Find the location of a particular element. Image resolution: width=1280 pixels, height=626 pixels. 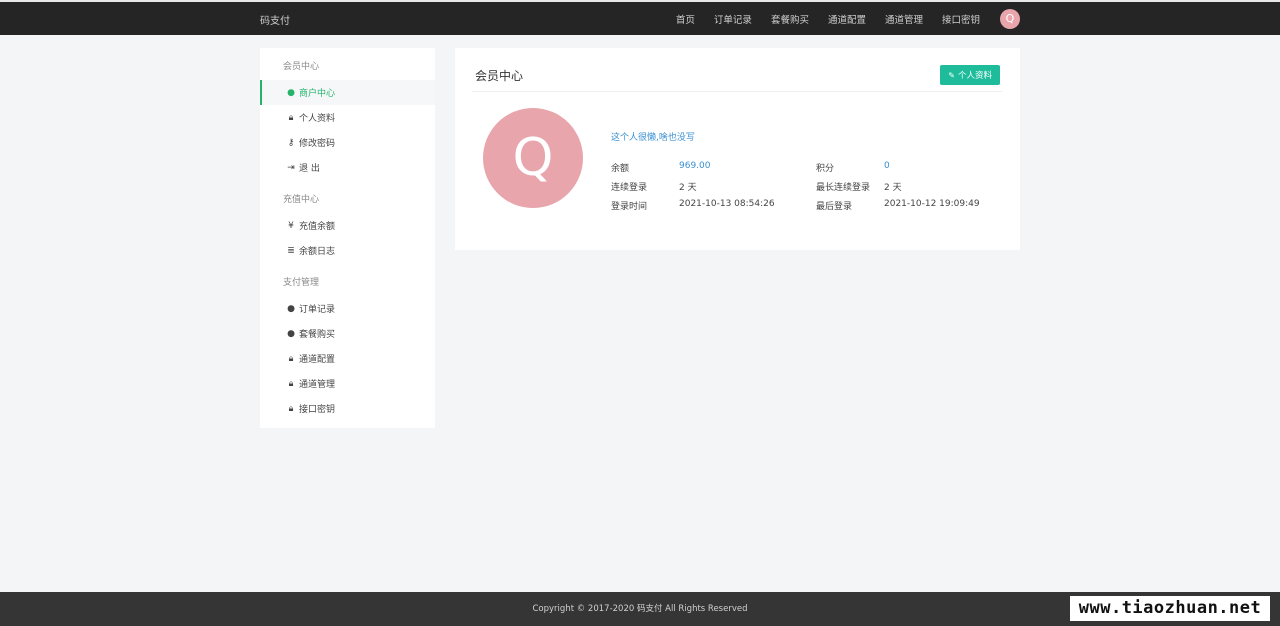

sidebar-item-api-key: 🔒︎ 接口密钥 is located at coordinates (347, 408).